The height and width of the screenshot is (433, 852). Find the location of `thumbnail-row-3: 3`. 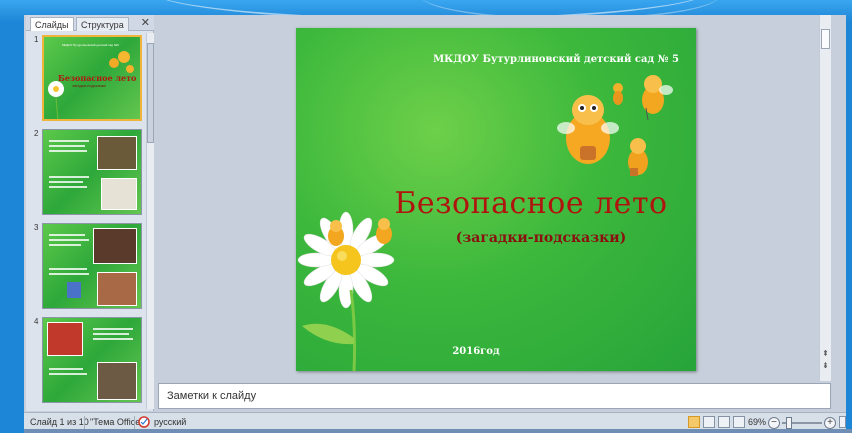

thumbnail-row-3: 3 is located at coordinates (85, 266).